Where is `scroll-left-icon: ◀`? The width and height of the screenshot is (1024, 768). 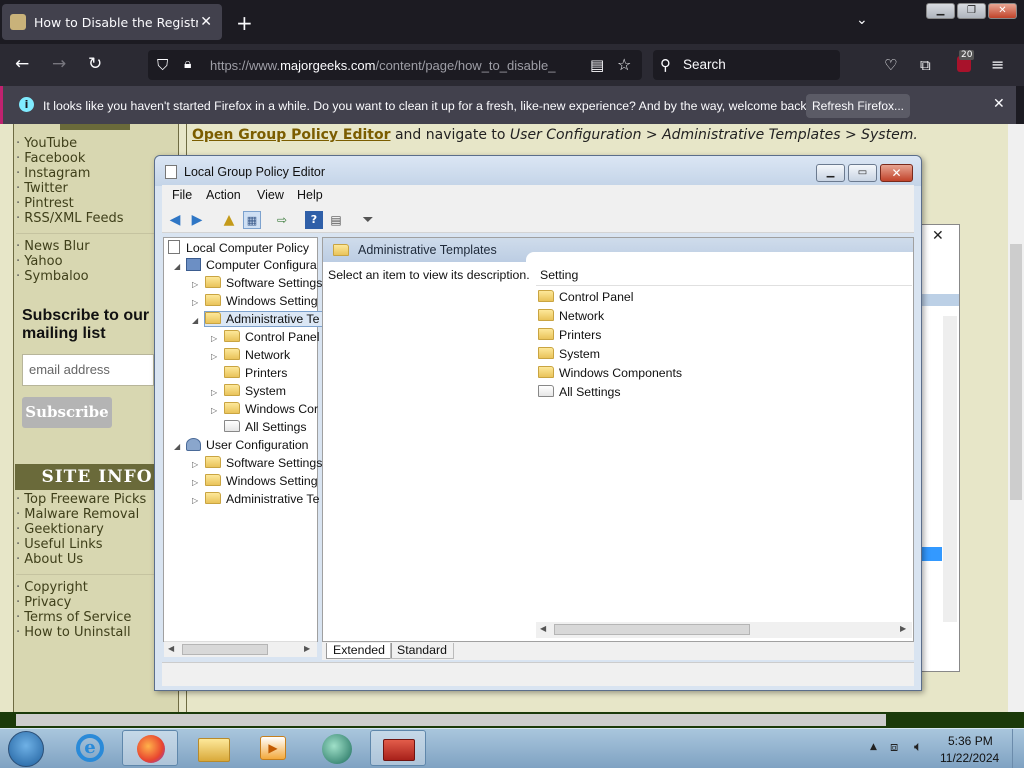
scroll-left-icon: ◀ is located at coordinates (543, 628).